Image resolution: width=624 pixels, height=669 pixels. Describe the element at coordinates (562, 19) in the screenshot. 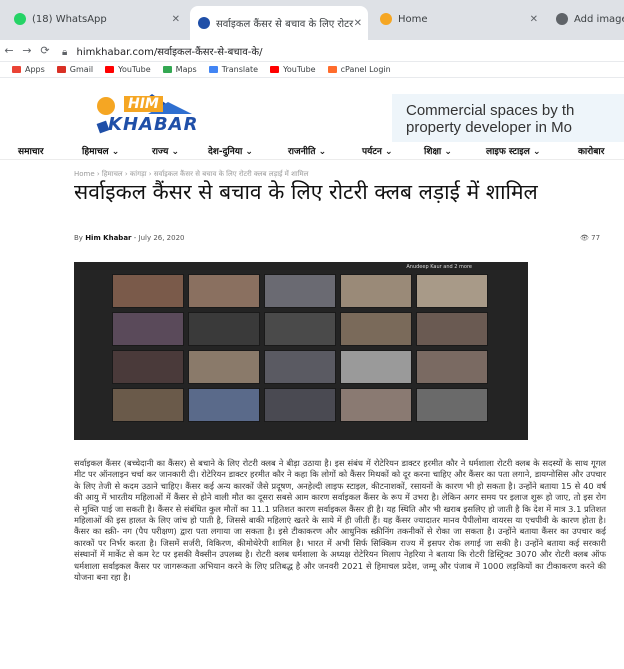

I see `globe-icon` at that location.